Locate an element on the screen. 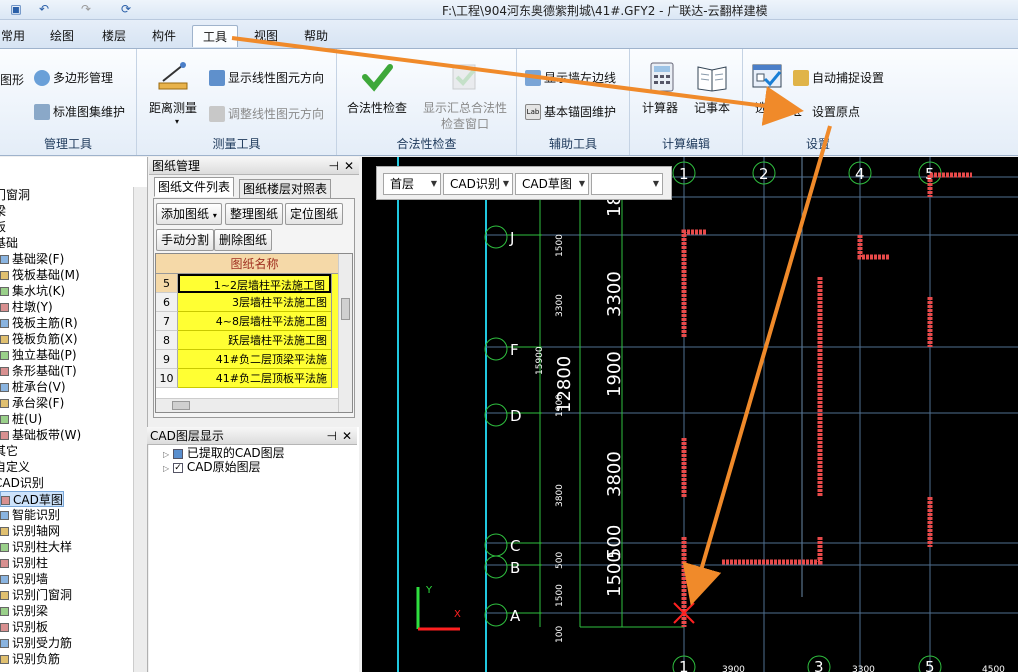  tree-item: 桩承台(V) is located at coordinates (33, 387).